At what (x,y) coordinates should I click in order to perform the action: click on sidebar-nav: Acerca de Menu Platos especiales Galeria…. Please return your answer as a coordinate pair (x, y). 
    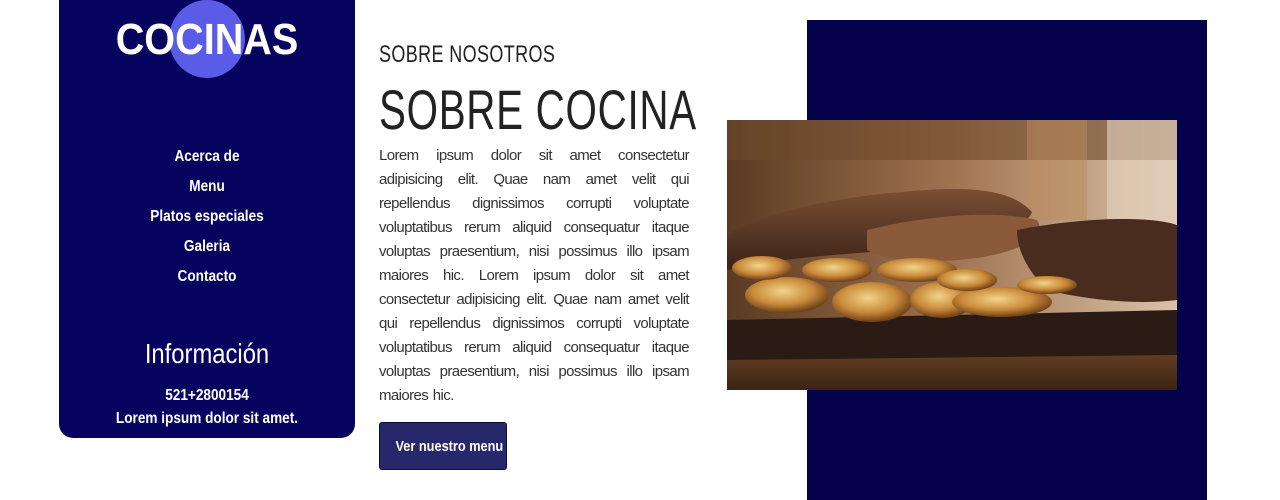
    Looking at the image, I should click on (207, 217).